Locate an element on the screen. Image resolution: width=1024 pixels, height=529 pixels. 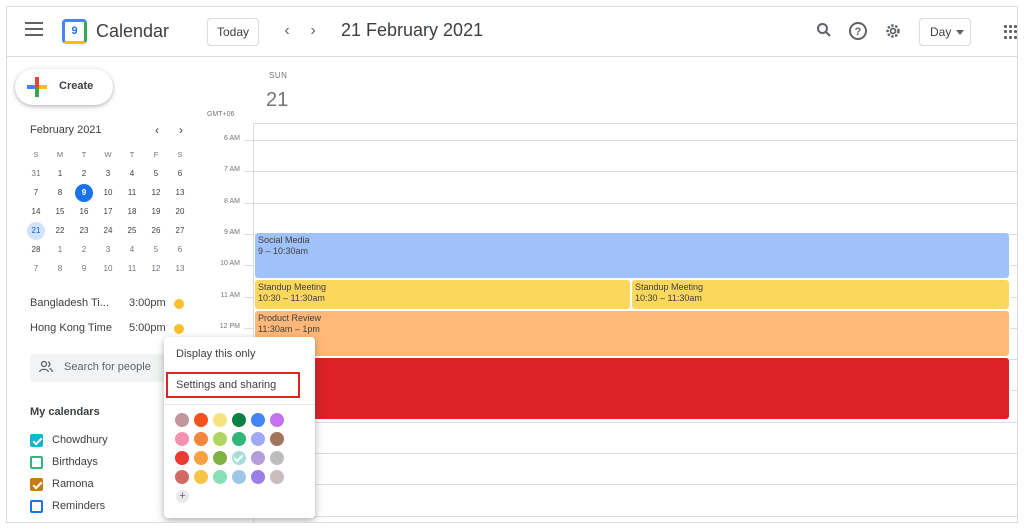
calendar-item: Reminders is located at coordinates (100, 507).